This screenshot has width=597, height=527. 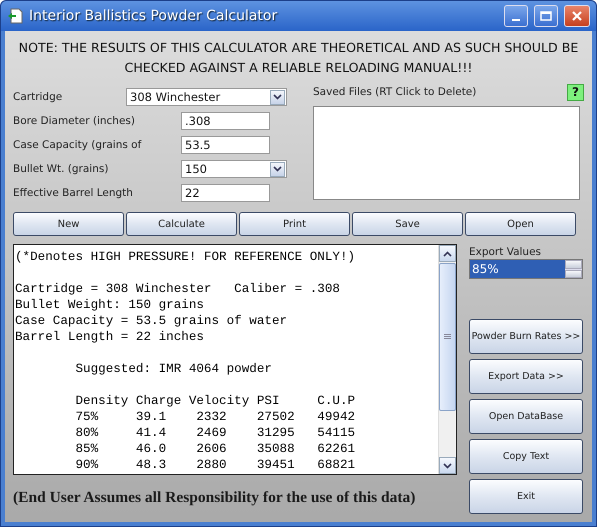 What do you see at coordinates (234, 169) in the screenshot?
I see `dropdown-field: 150` at bounding box center [234, 169].